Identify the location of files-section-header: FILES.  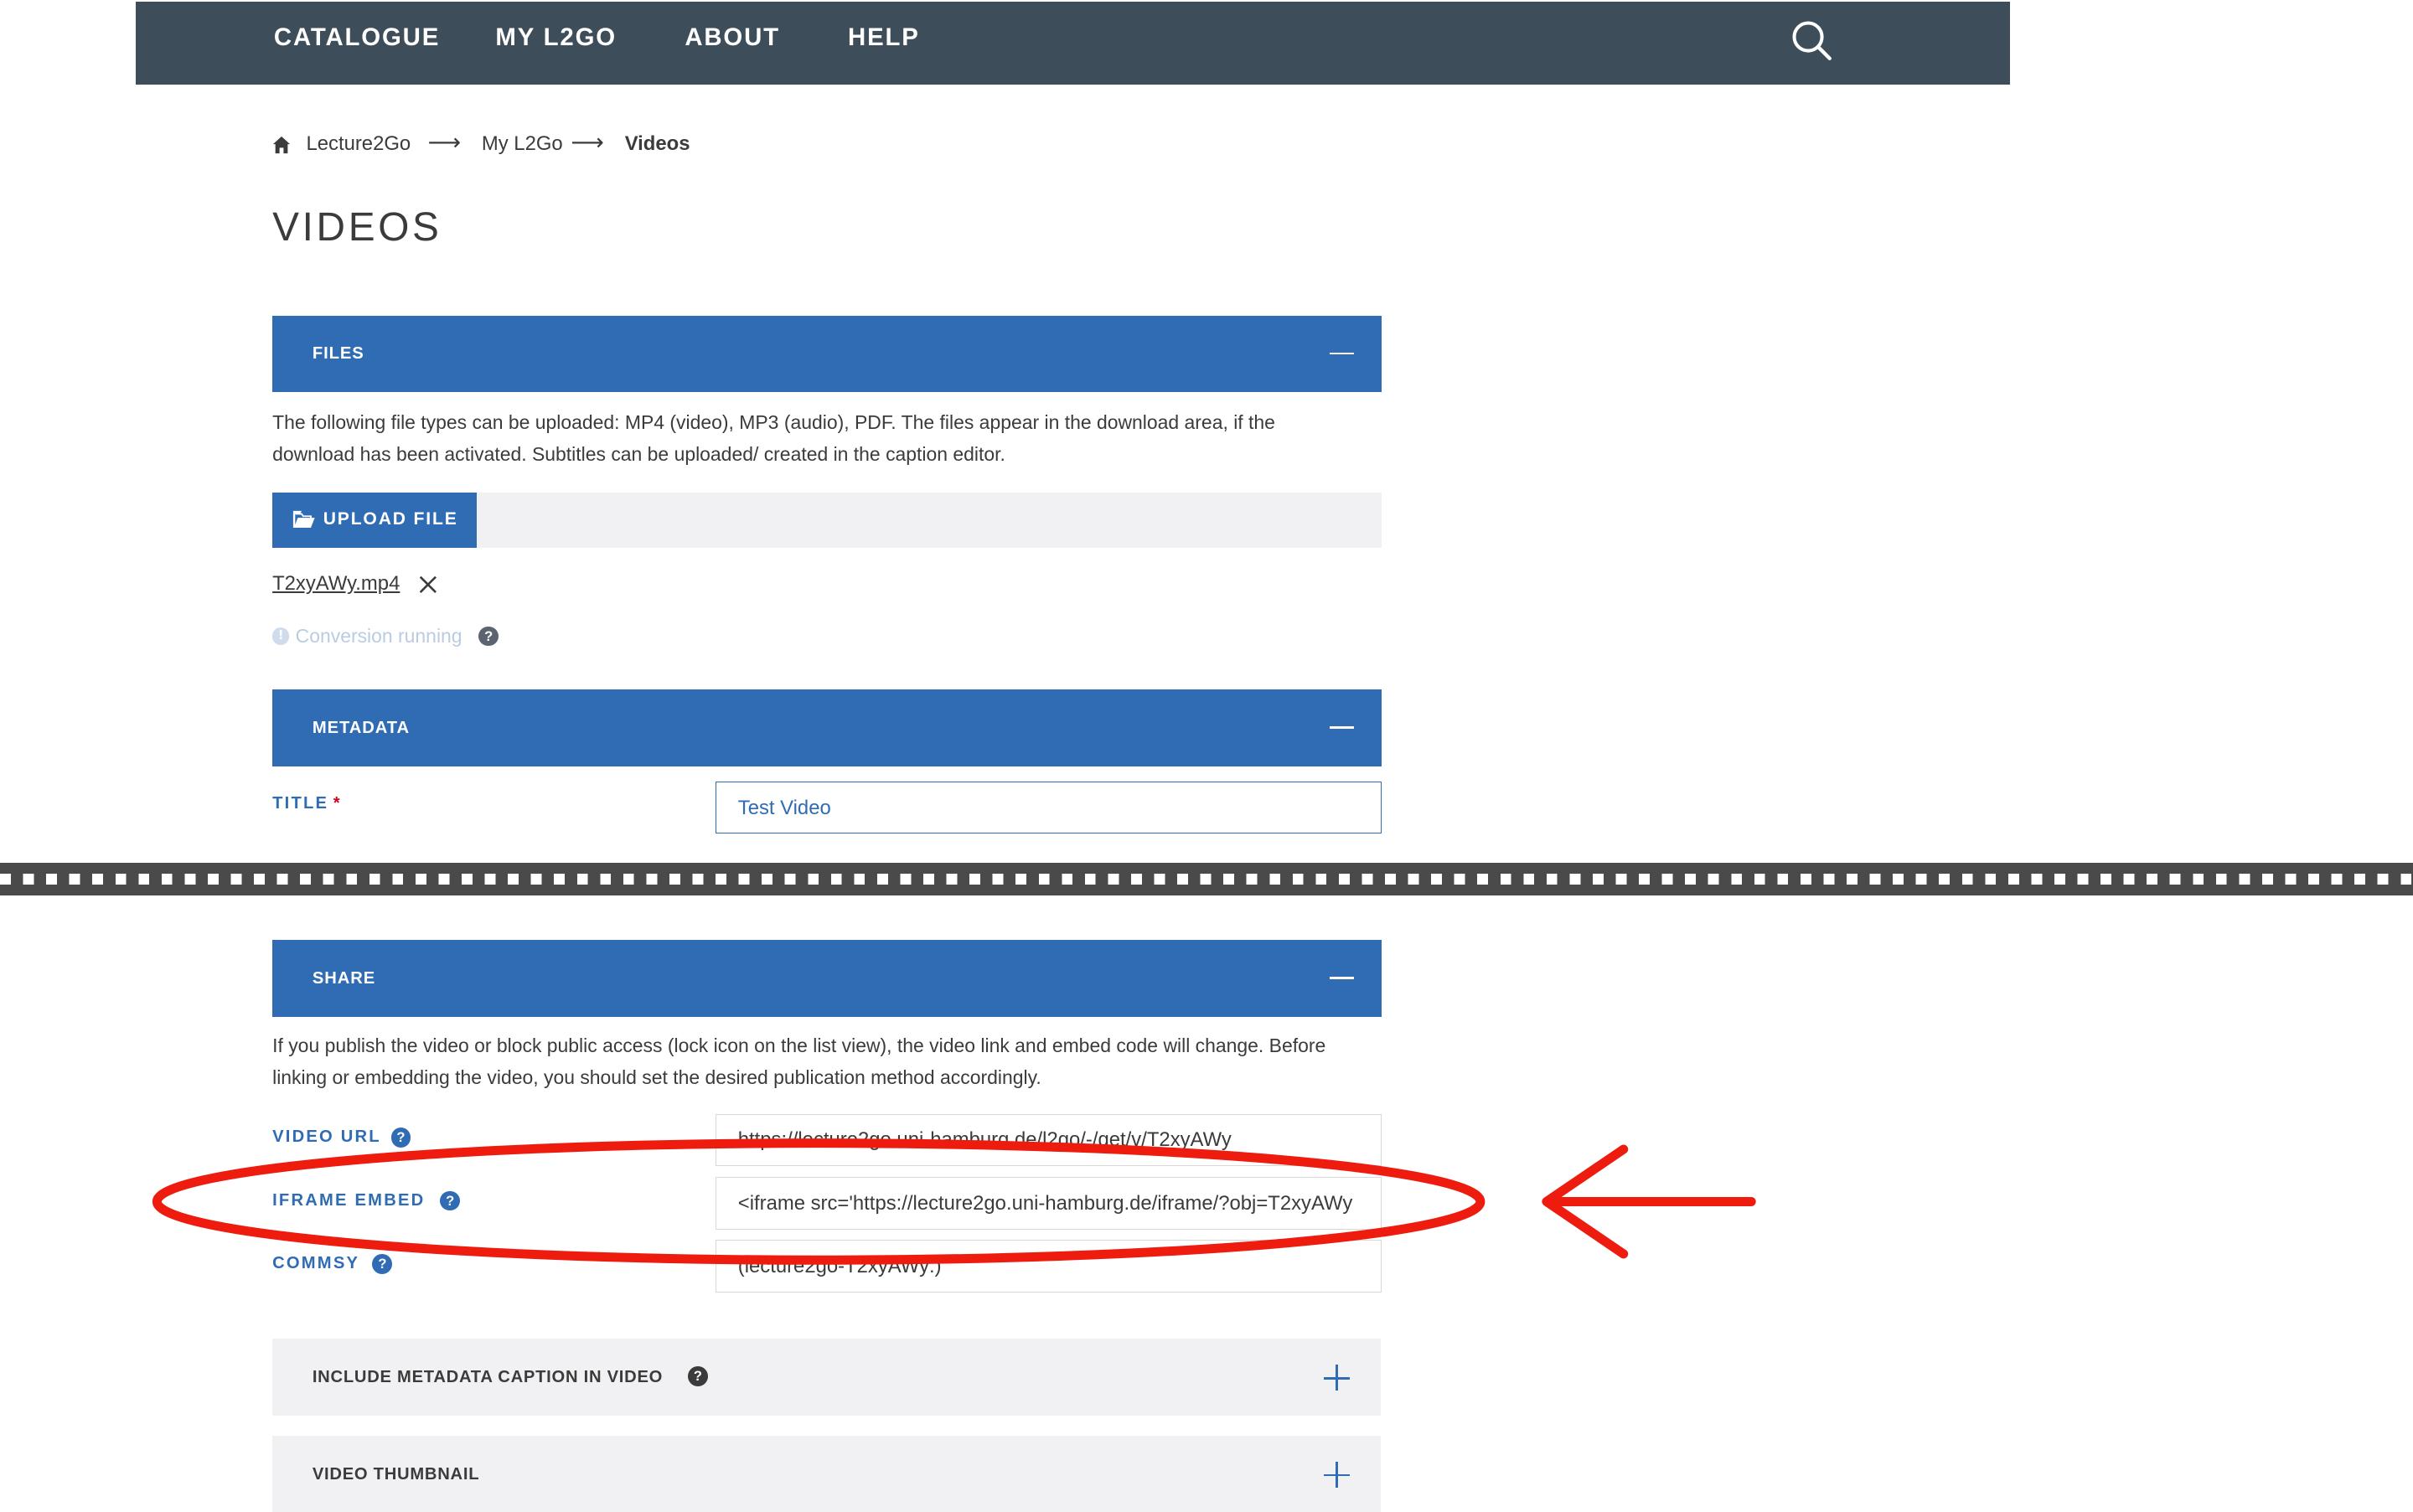
(827, 354).